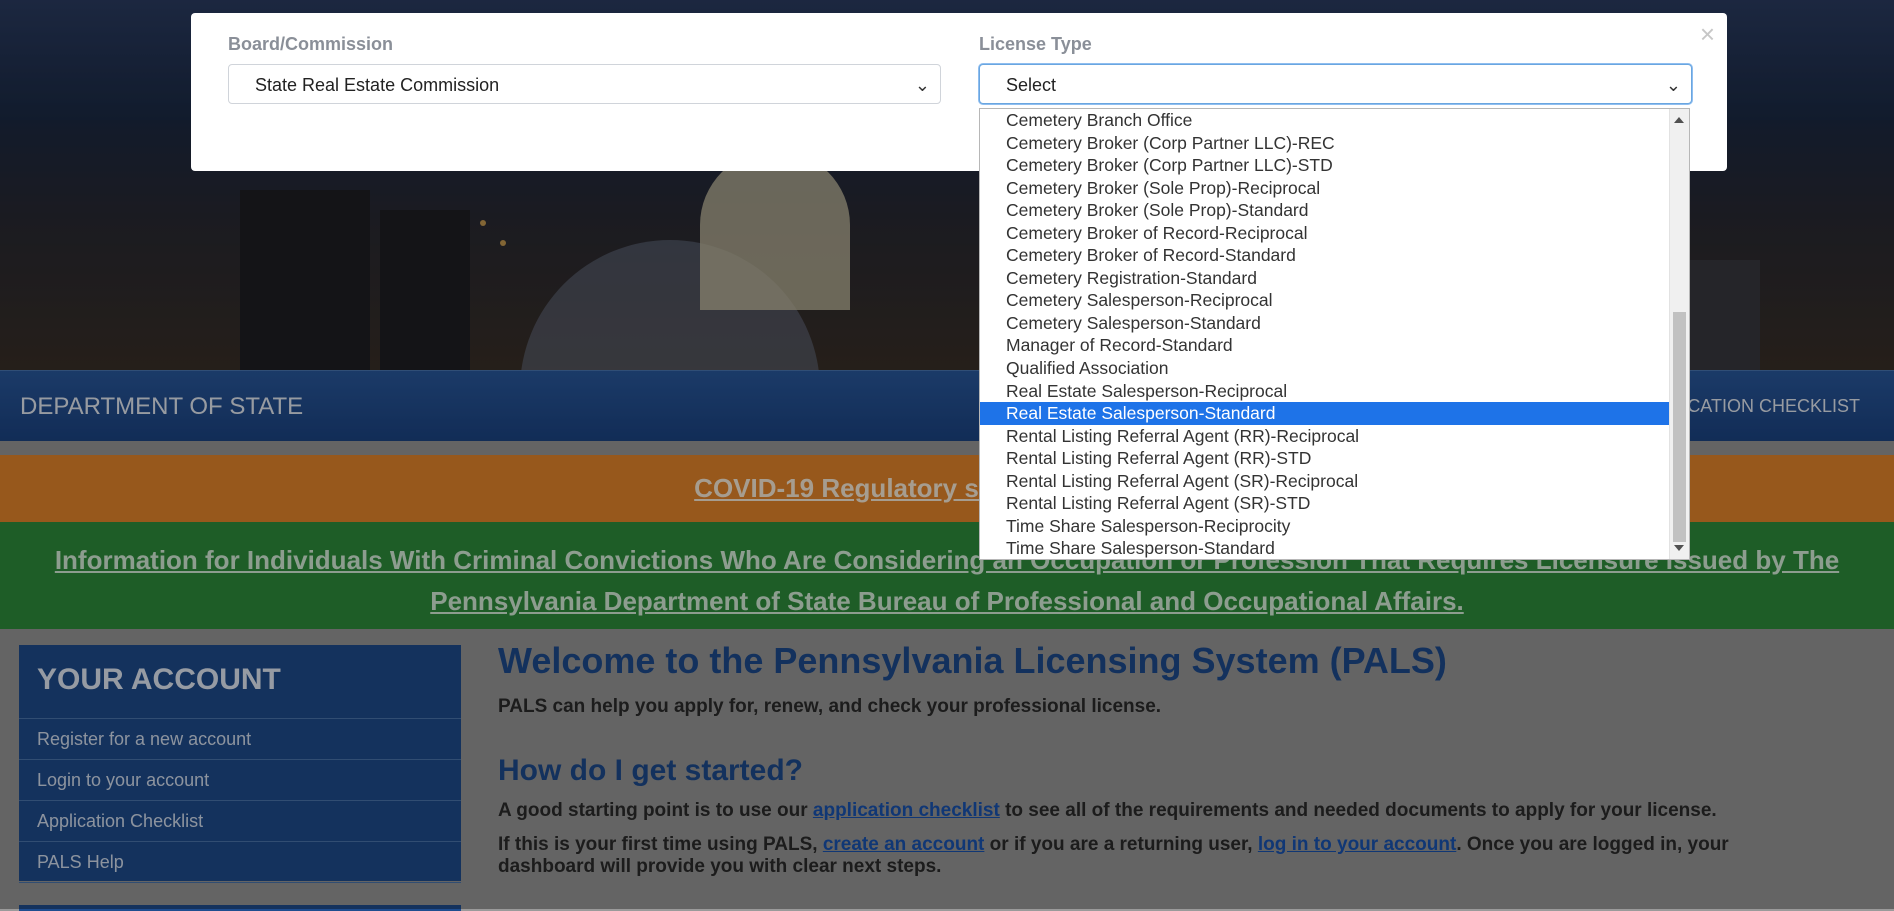 The width and height of the screenshot is (1894, 911). What do you see at coordinates (1031, 85) in the screenshot?
I see `license-type-select-value: Select` at bounding box center [1031, 85].